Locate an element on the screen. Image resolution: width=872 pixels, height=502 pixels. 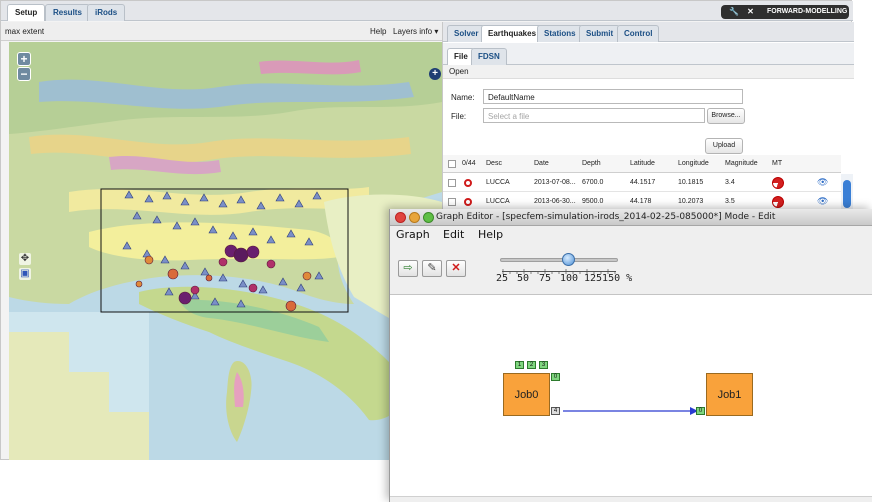
upload-button: Upload is located at coordinates (724, 146).